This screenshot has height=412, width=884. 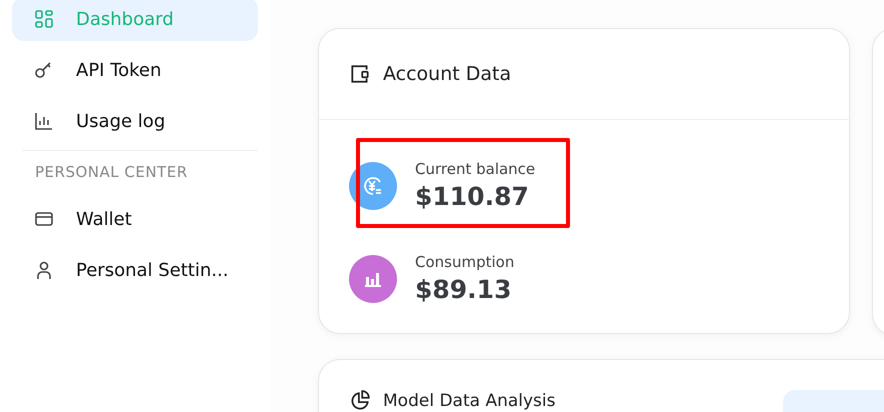 What do you see at coordinates (135, 70) in the screenshot?
I see `sidebar-item: API Token` at bounding box center [135, 70].